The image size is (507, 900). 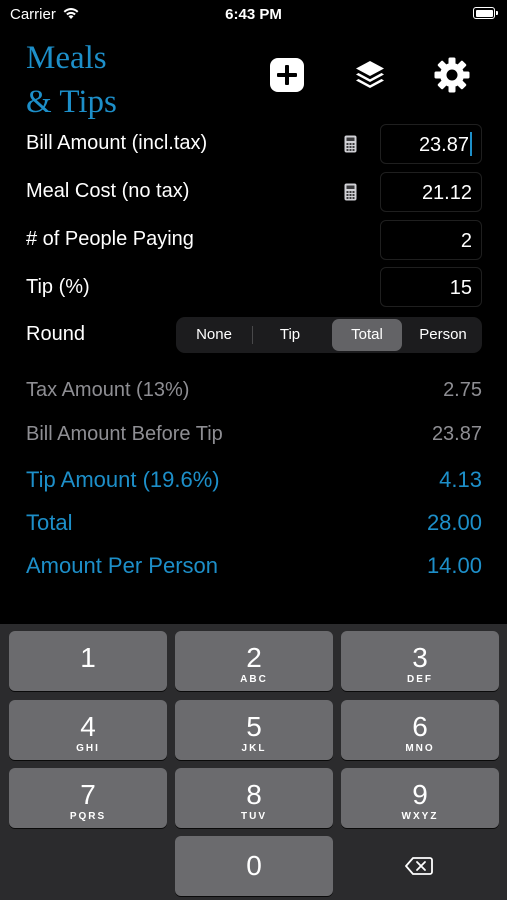 I want to click on layers-icon, so click(x=370, y=74).